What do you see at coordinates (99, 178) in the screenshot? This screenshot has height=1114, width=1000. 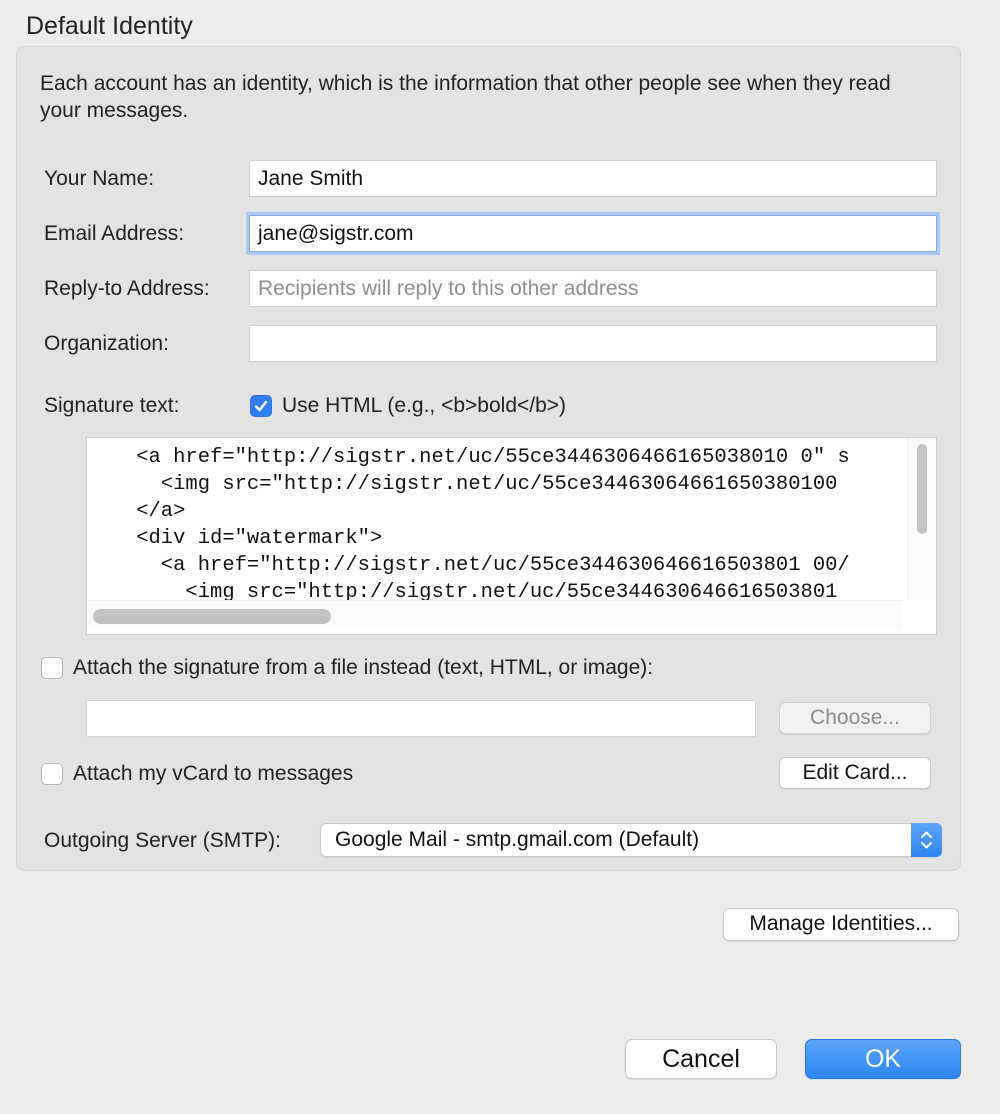 I see `your-name-label: Your Name:` at bounding box center [99, 178].